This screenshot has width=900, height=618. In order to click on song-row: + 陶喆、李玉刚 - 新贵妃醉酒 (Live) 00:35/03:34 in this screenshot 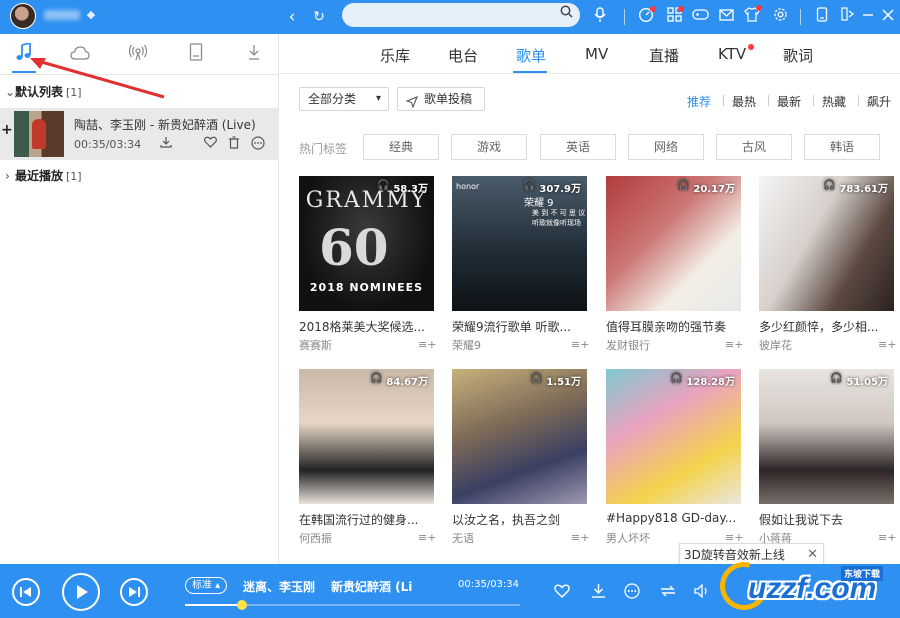, I will do `click(139, 134)`.